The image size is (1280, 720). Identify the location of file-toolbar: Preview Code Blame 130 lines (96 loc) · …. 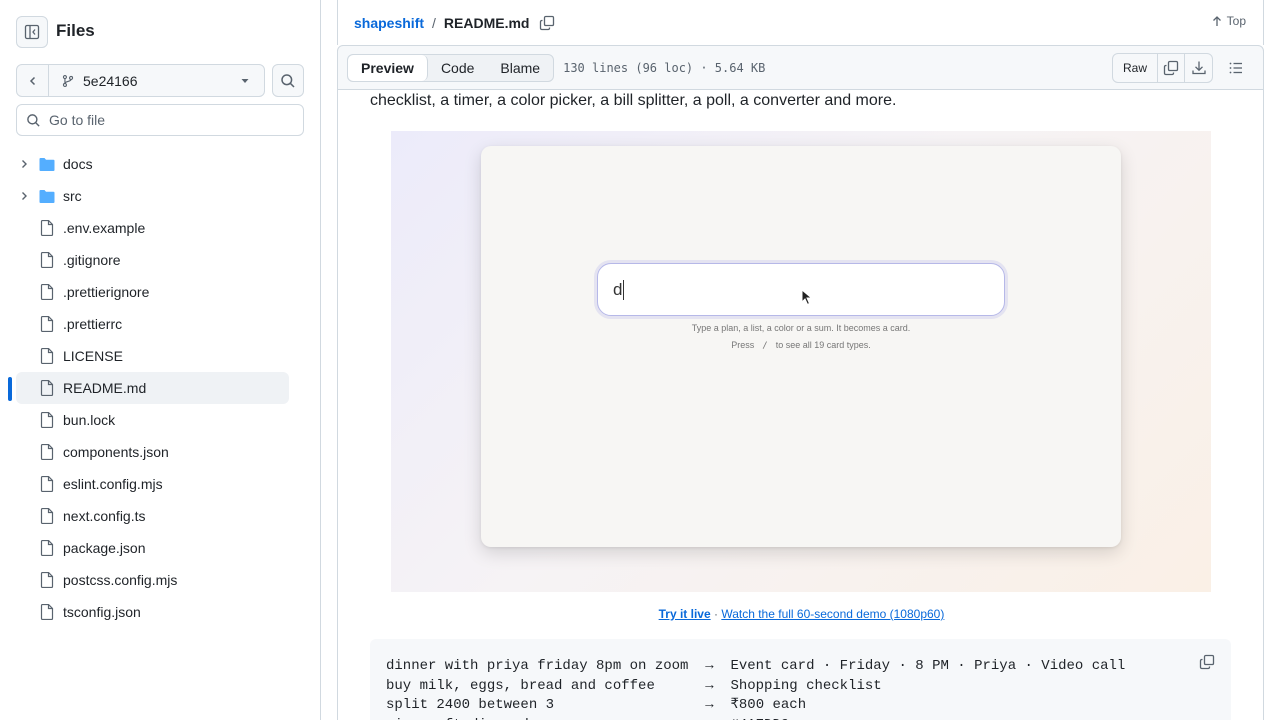
(800, 67).